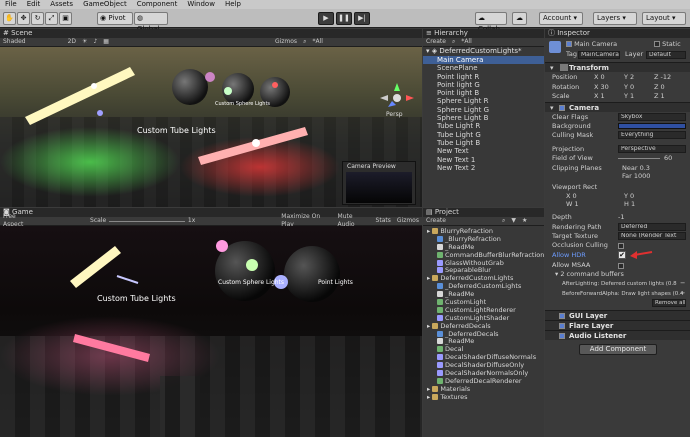 This screenshot has width=690, height=437. Describe the element at coordinates (95, 42) in the screenshot. I see `audio-toggle-icon: ♪` at that location.